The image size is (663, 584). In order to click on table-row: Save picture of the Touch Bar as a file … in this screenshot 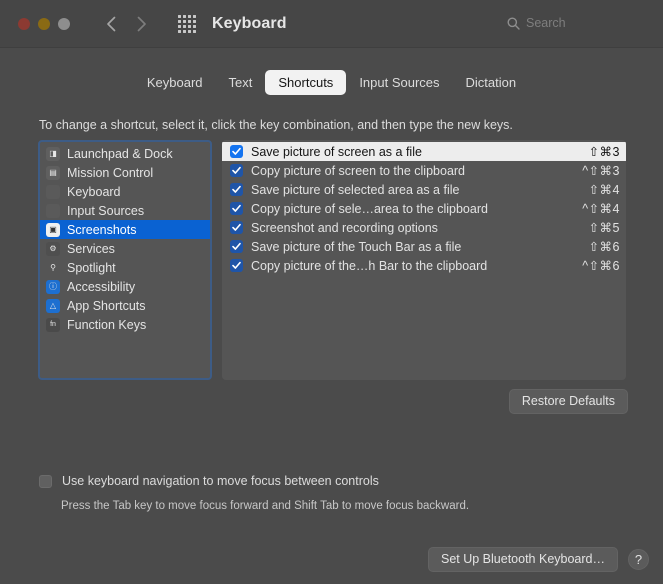, I will do `click(424, 246)`.